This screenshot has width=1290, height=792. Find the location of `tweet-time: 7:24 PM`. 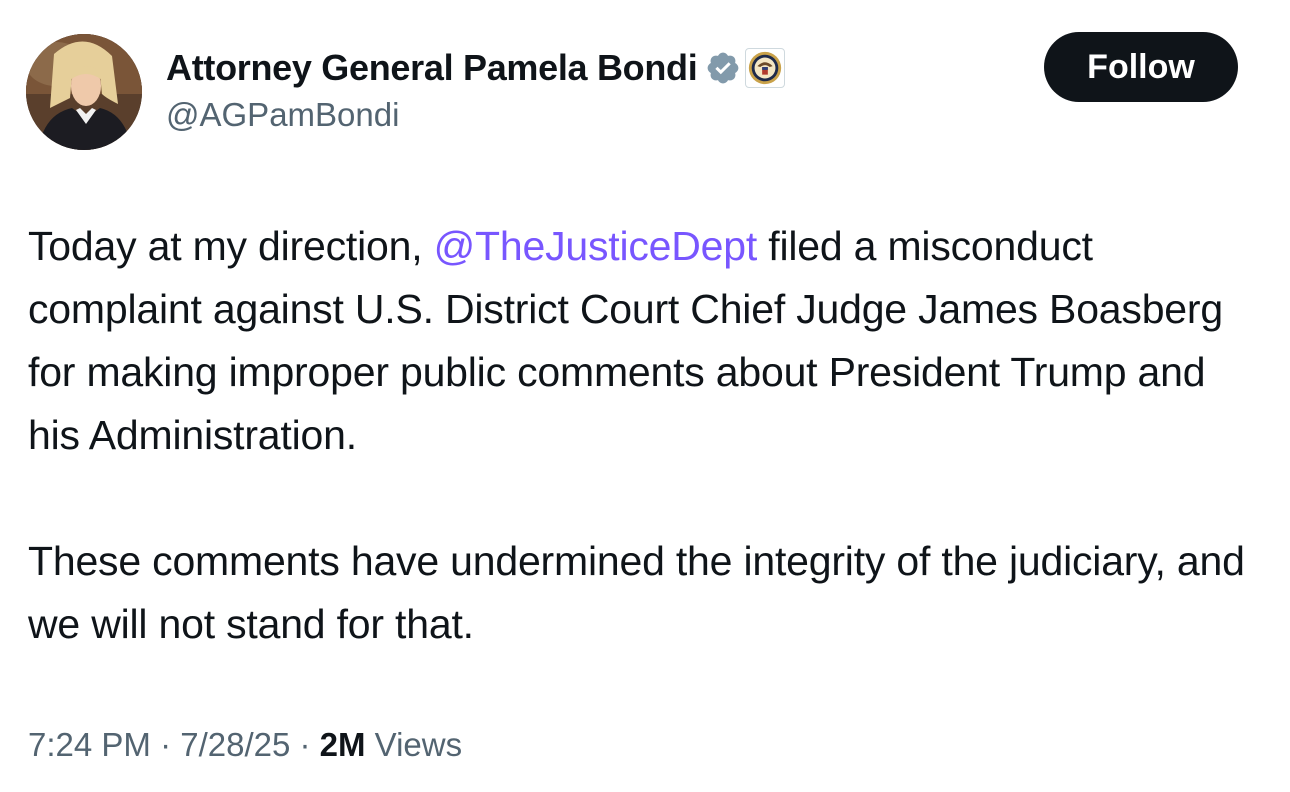

tweet-time: 7:24 PM is located at coordinates (89, 744).